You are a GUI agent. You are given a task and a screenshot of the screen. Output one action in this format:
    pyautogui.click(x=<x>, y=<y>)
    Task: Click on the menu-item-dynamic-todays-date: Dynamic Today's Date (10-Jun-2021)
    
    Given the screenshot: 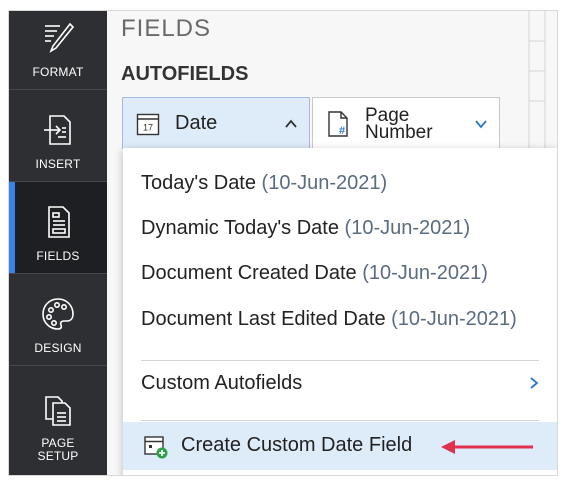 What is the action you would take?
    pyautogui.click(x=305, y=228)
    